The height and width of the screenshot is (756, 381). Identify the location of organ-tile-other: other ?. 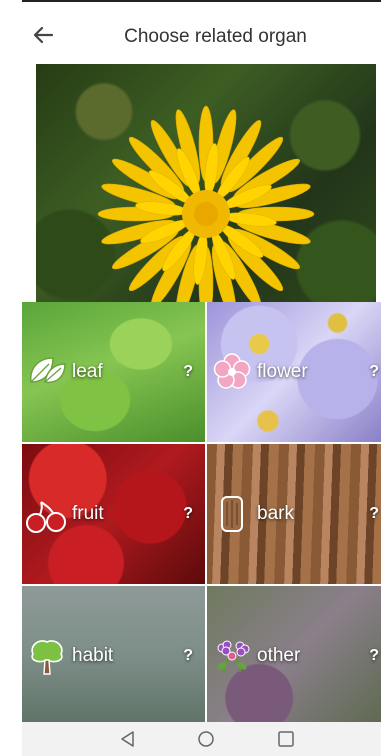
(294, 656).